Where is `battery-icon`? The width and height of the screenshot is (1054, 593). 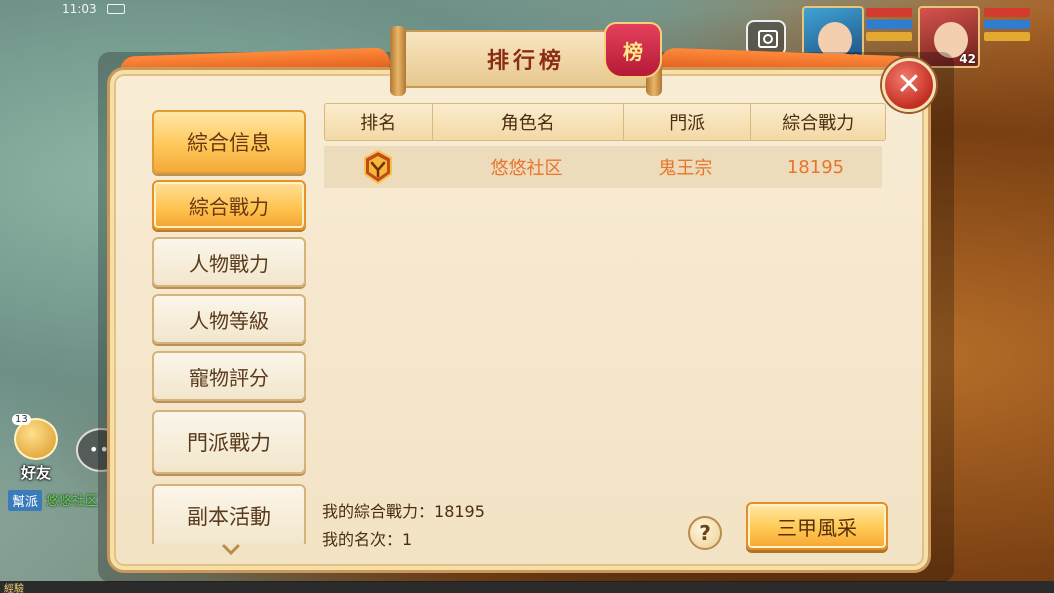 battery-icon is located at coordinates (115, 9).